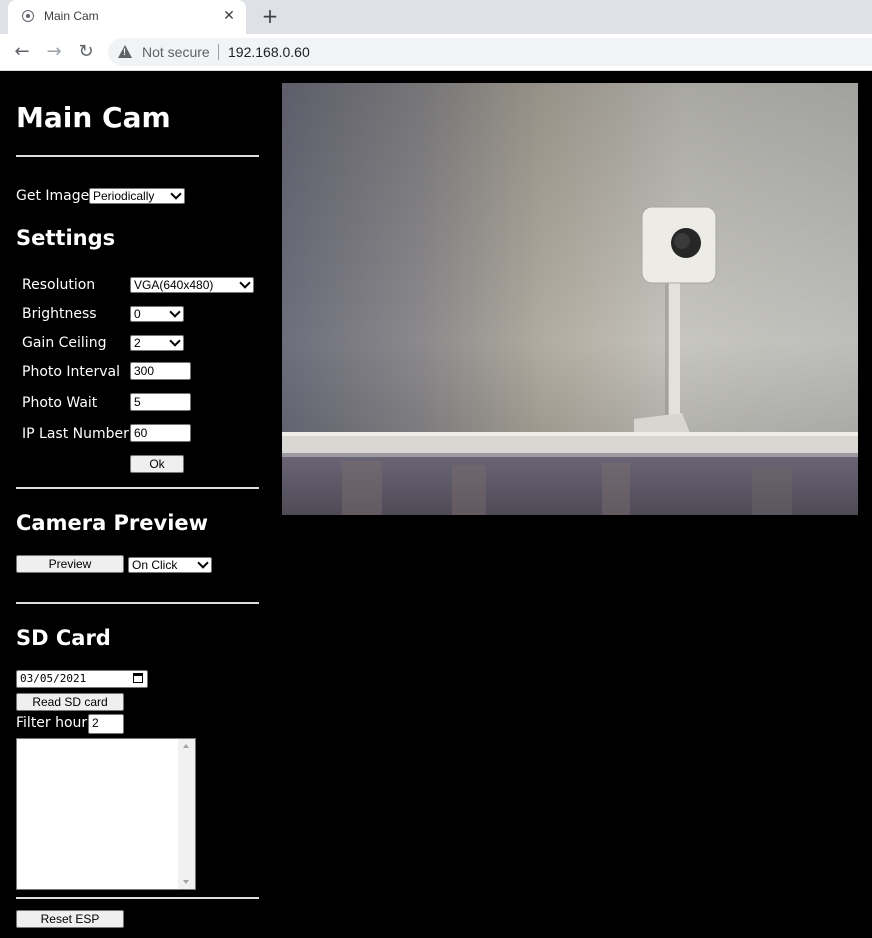 This screenshot has height=938, width=872. I want to click on reset-esp-button: Reset ESP, so click(70, 919).